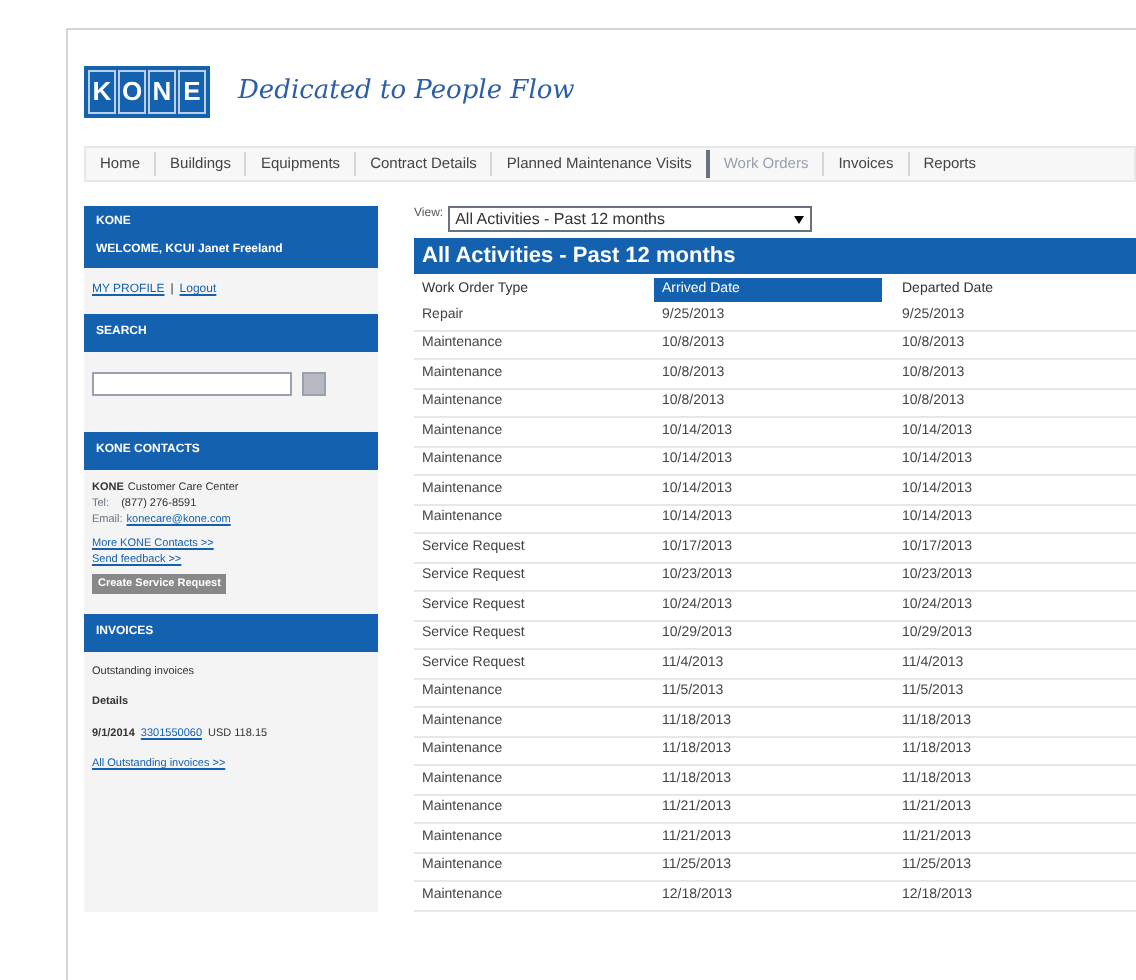 The width and height of the screenshot is (1136, 980). I want to click on tagline: Dedicated to People Flow, so click(406, 92).